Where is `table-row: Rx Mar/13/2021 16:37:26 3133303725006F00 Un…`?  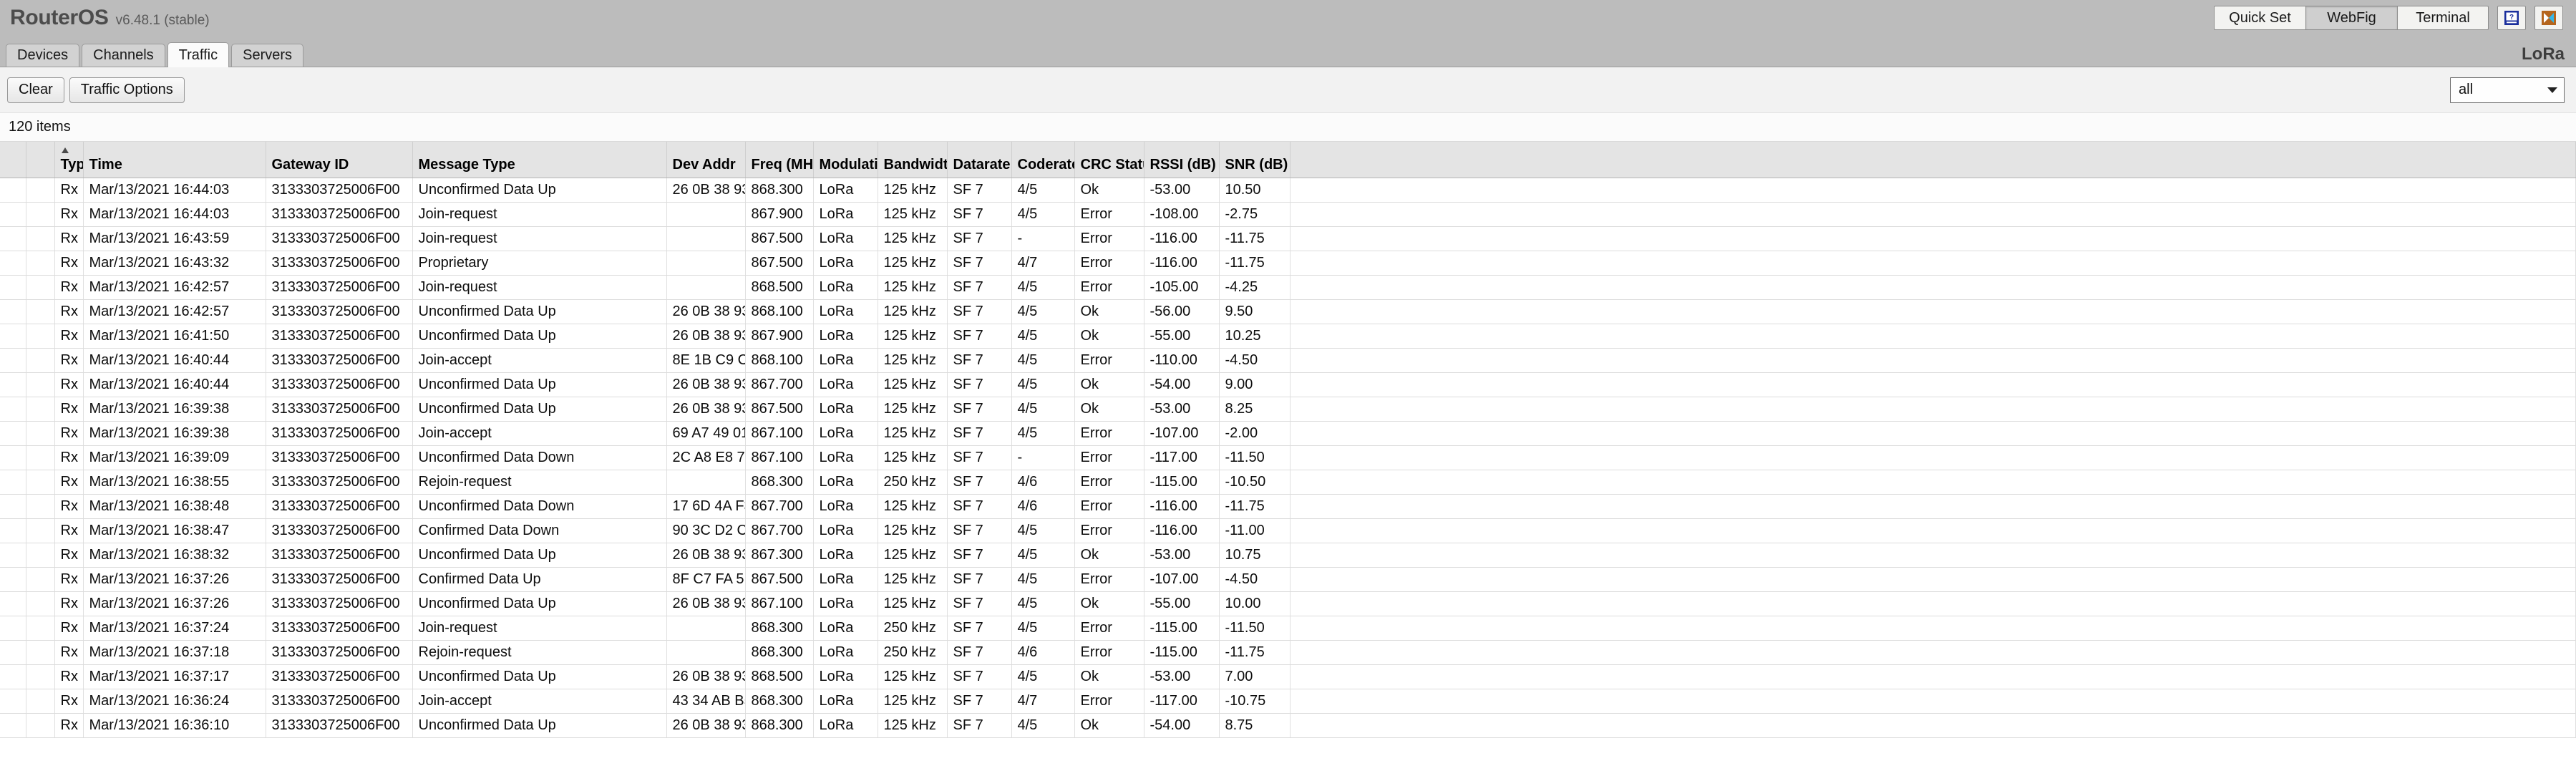 table-row: Rx Mar/13/2021 16:37:26 3133303725006F00 Un… is located at coordinates (1288, 603).